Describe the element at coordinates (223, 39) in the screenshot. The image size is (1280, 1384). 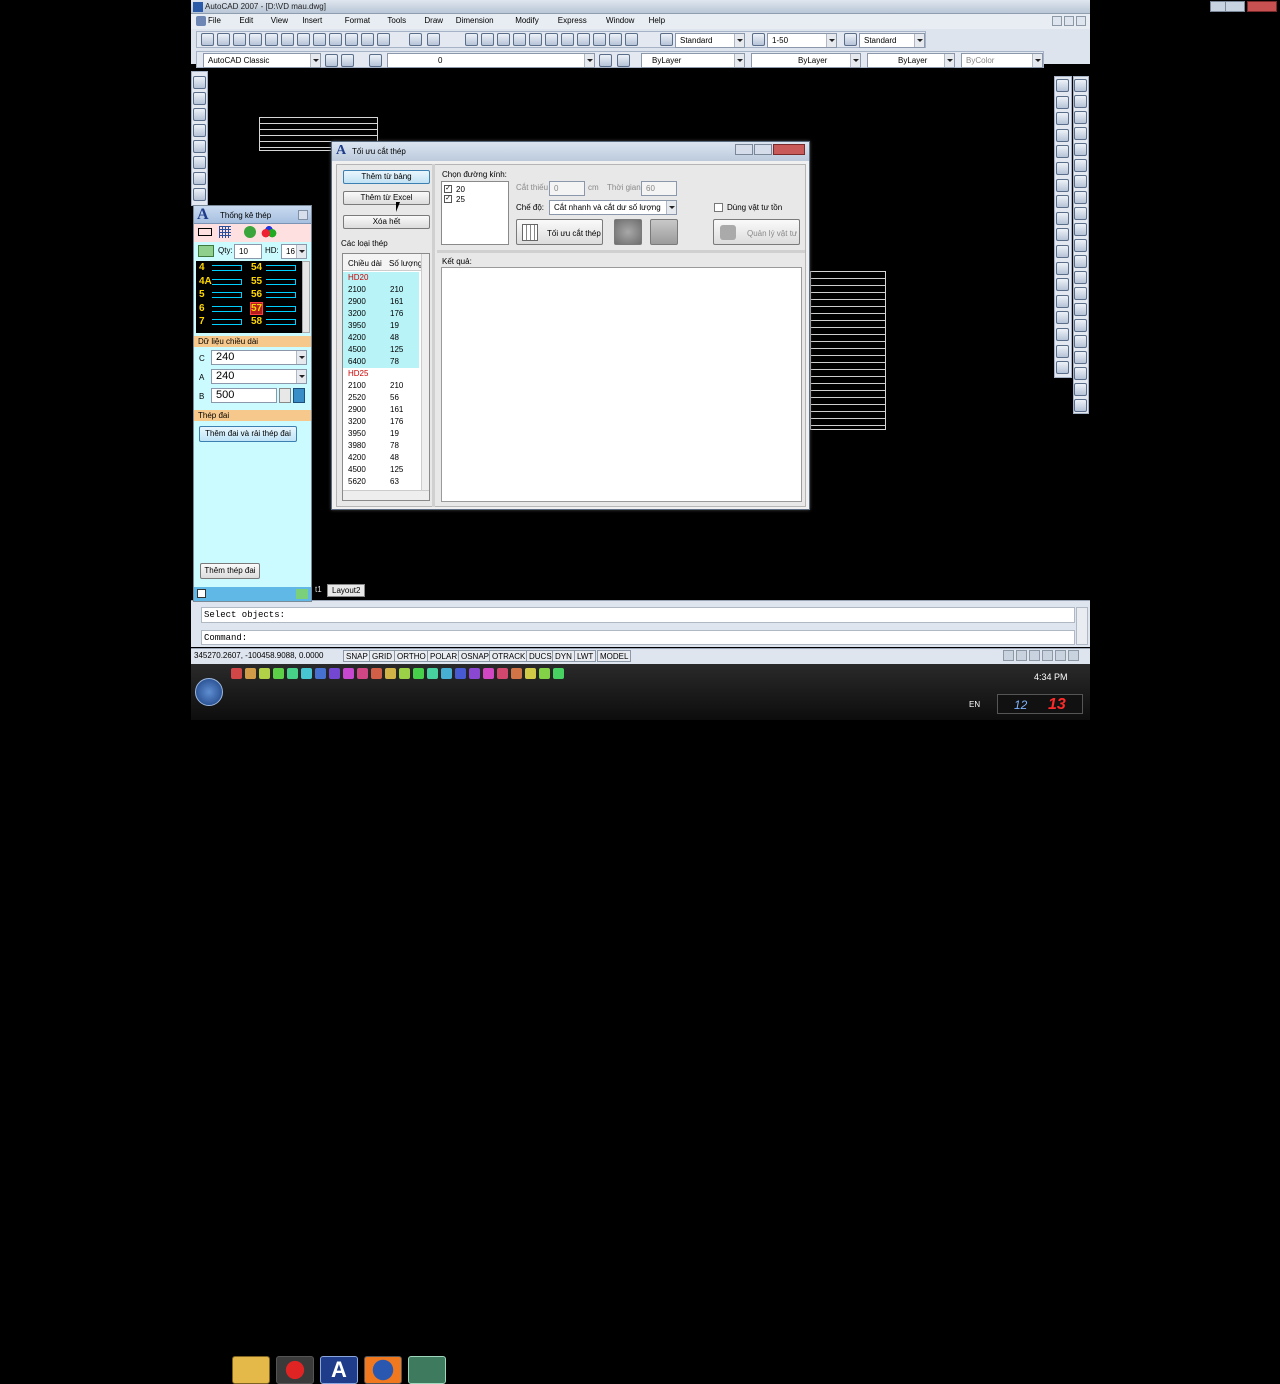
I see `open-icon` at that location.